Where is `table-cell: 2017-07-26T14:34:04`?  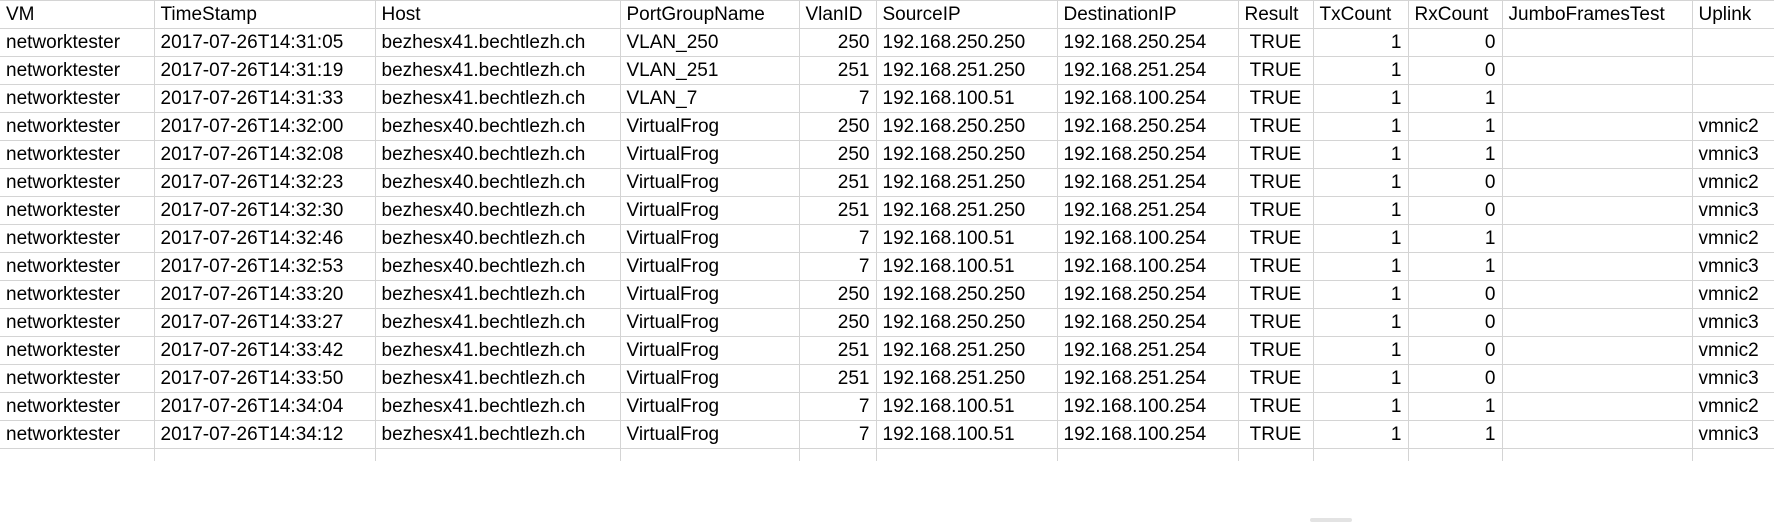 table-cell: 2017-07-26T14:34:04 is located at coordinates (265, 406).